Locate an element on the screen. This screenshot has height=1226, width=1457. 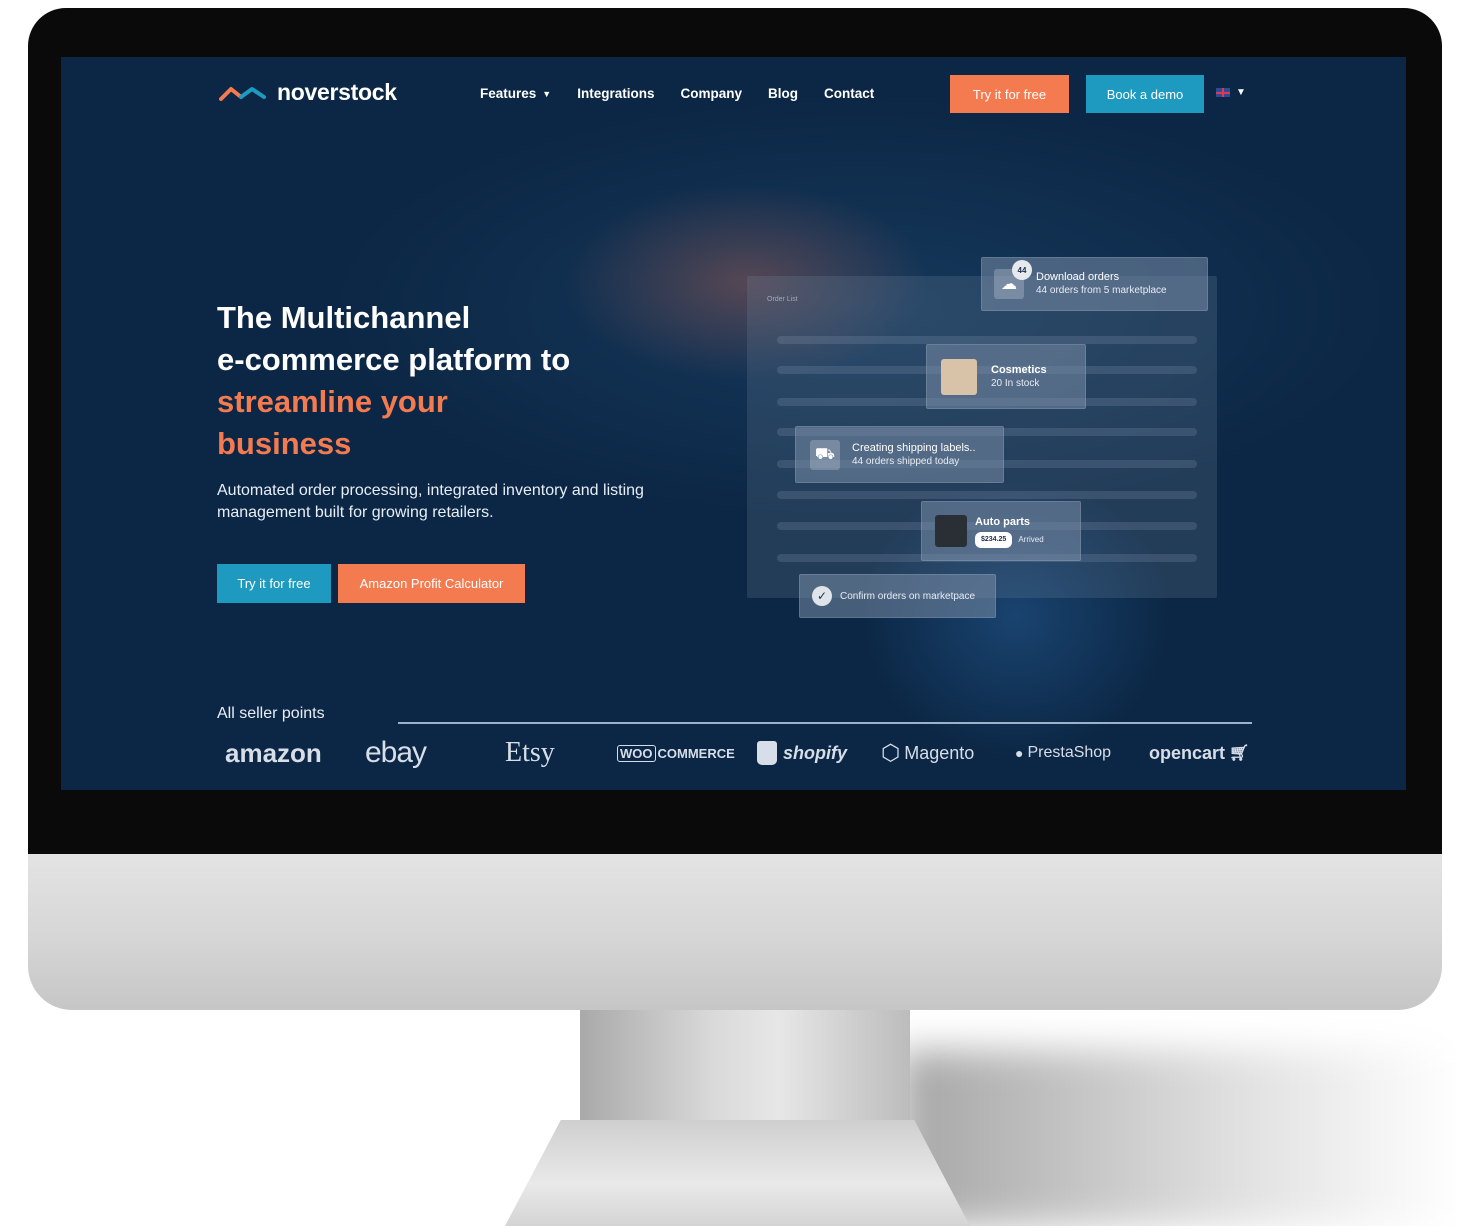
seller-points-label: All seller points is located at coordinates (271, 713).